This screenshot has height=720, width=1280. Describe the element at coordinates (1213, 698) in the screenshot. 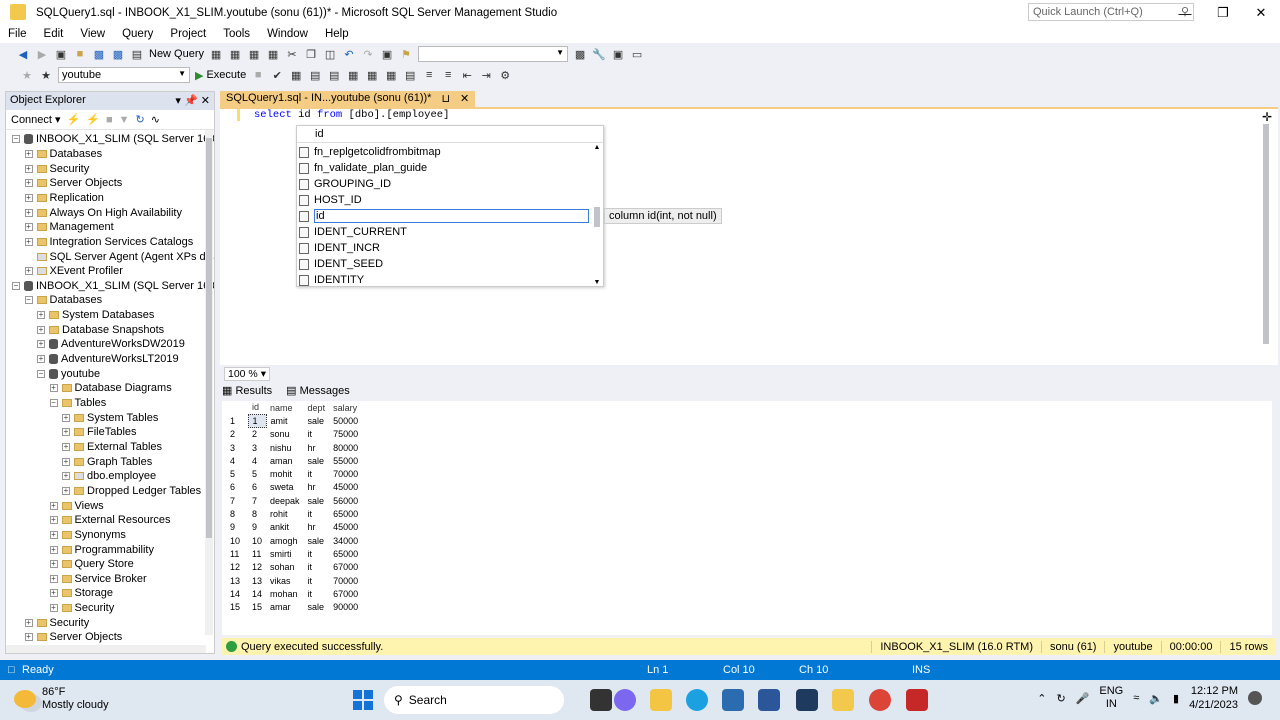

I see `taskbar-clock: 12:12 PM 4/21/2023` at that location.